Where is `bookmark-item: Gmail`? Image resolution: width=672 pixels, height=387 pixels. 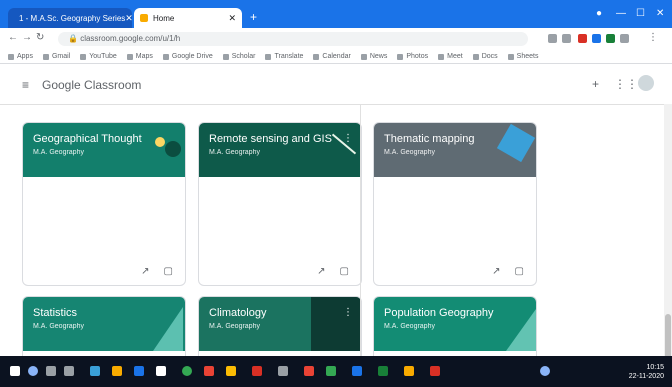 bookmark-item: Gmail is located at coordinates (56, 56).